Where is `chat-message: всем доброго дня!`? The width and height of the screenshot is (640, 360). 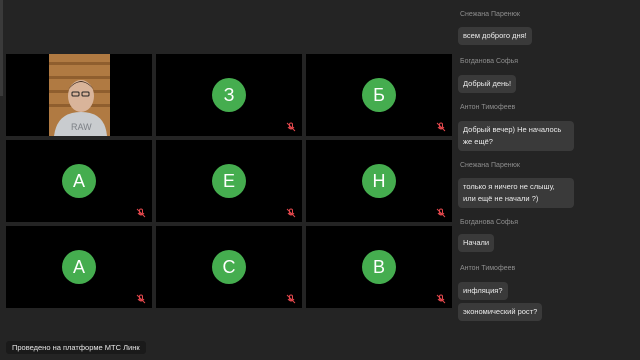 chat-message: всем доброго дня! is located at coordinates (495, 36).